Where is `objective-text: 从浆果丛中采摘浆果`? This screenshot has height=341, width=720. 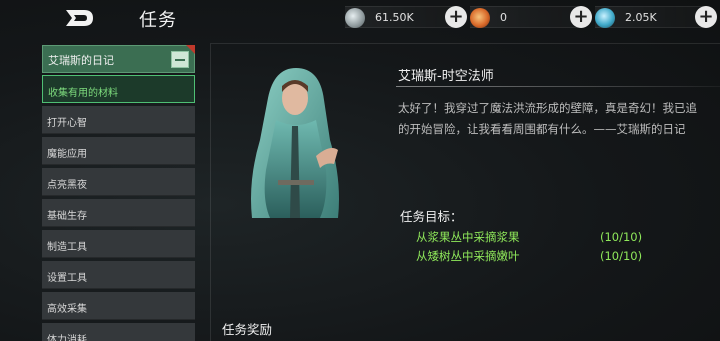
objective-text: 从浆果丛中采摘浆果 is located at coordinates (468, 237).